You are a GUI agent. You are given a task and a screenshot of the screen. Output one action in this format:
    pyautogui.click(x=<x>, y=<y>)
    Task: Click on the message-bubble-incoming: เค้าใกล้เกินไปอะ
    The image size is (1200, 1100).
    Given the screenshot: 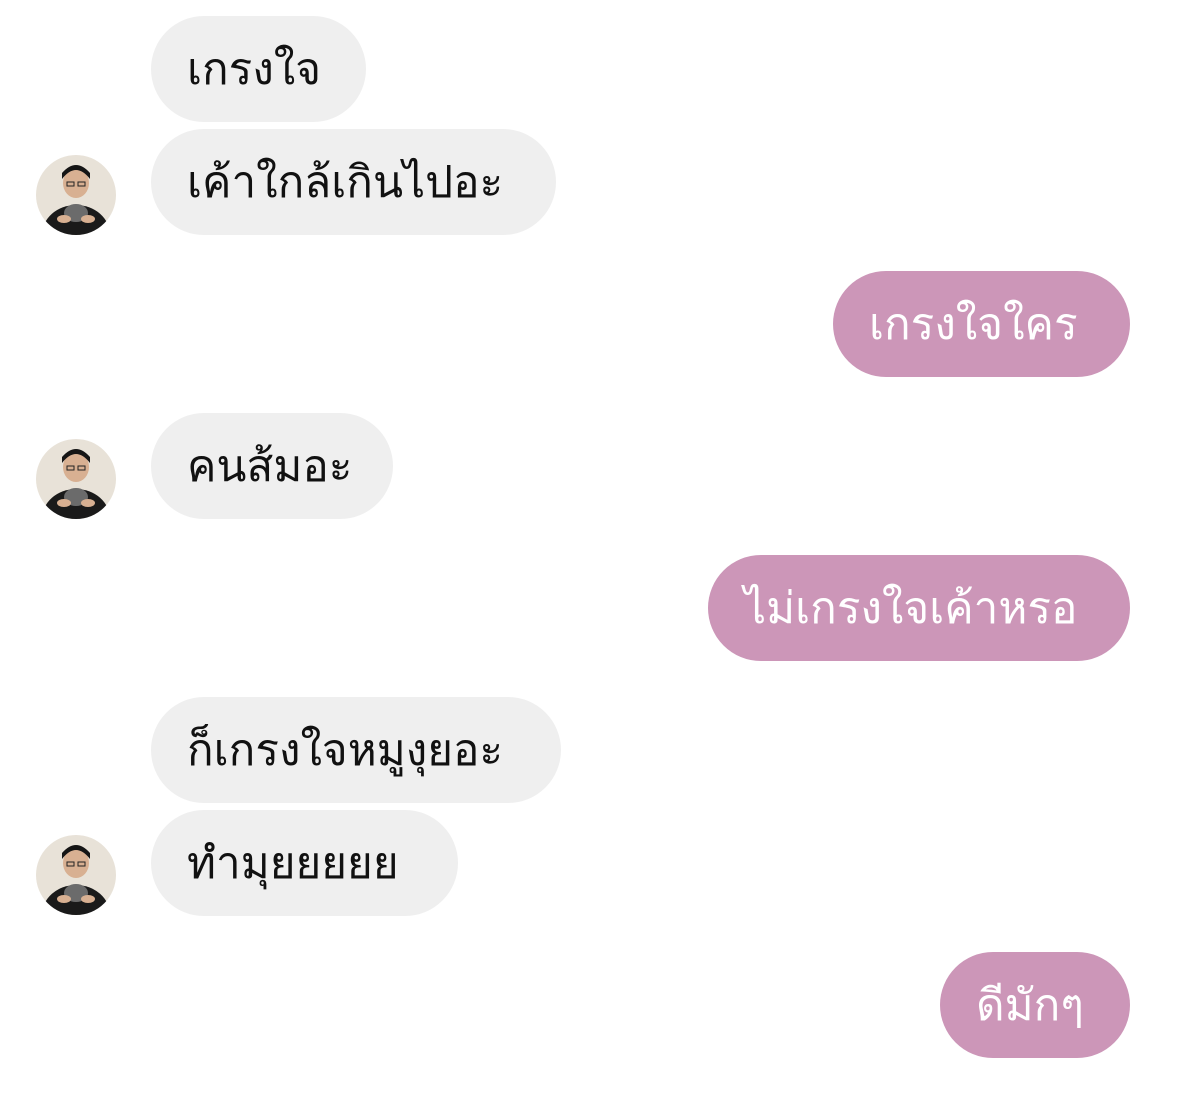 What is the action you would take?
    pyautogui.click(x=353, y=182)
    